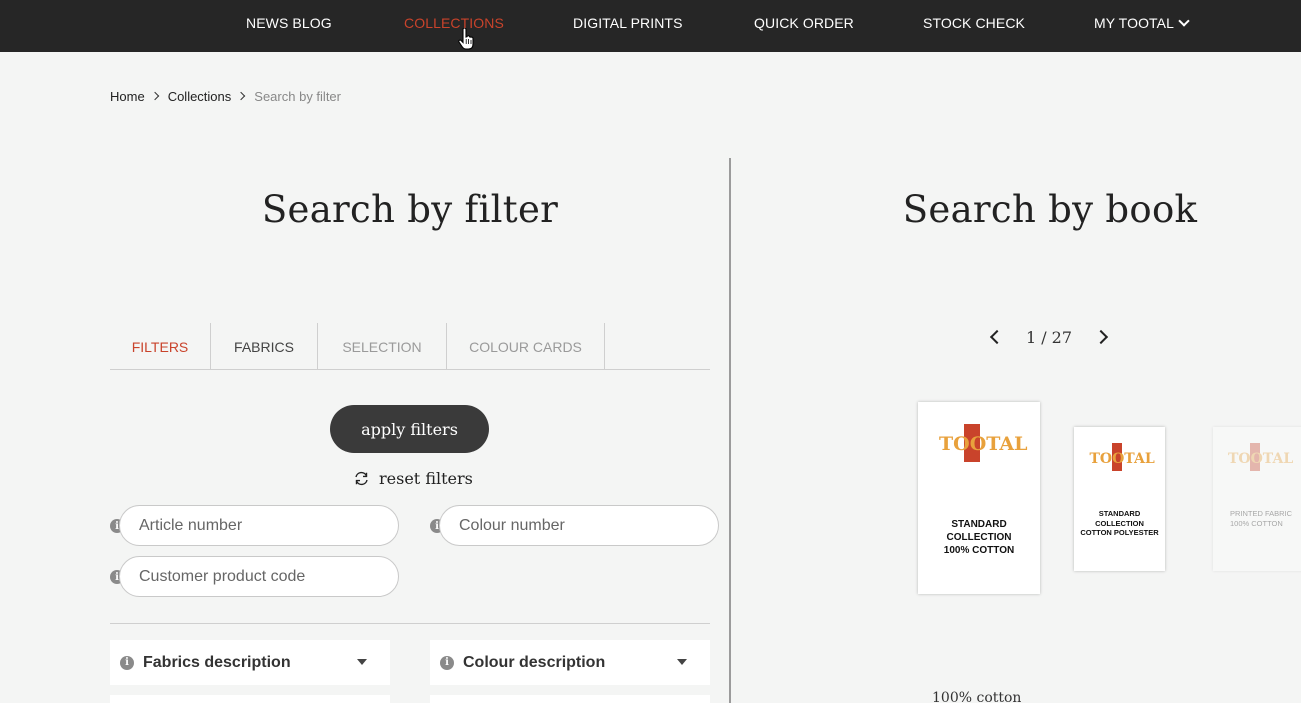  Describe the element at coordinates (409, 429) in the screenshot. I see `apply-filters-button: apply filters` at that location.